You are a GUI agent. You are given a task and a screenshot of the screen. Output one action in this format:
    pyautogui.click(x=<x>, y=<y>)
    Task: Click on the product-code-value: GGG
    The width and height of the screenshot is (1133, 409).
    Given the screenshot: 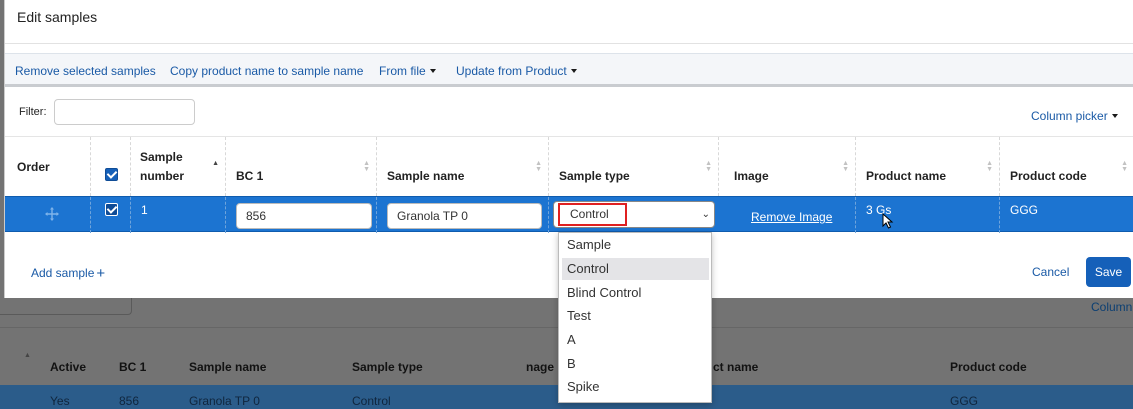 What is the action you would take?
    pyautogui.click(x=1024, y=210)
    